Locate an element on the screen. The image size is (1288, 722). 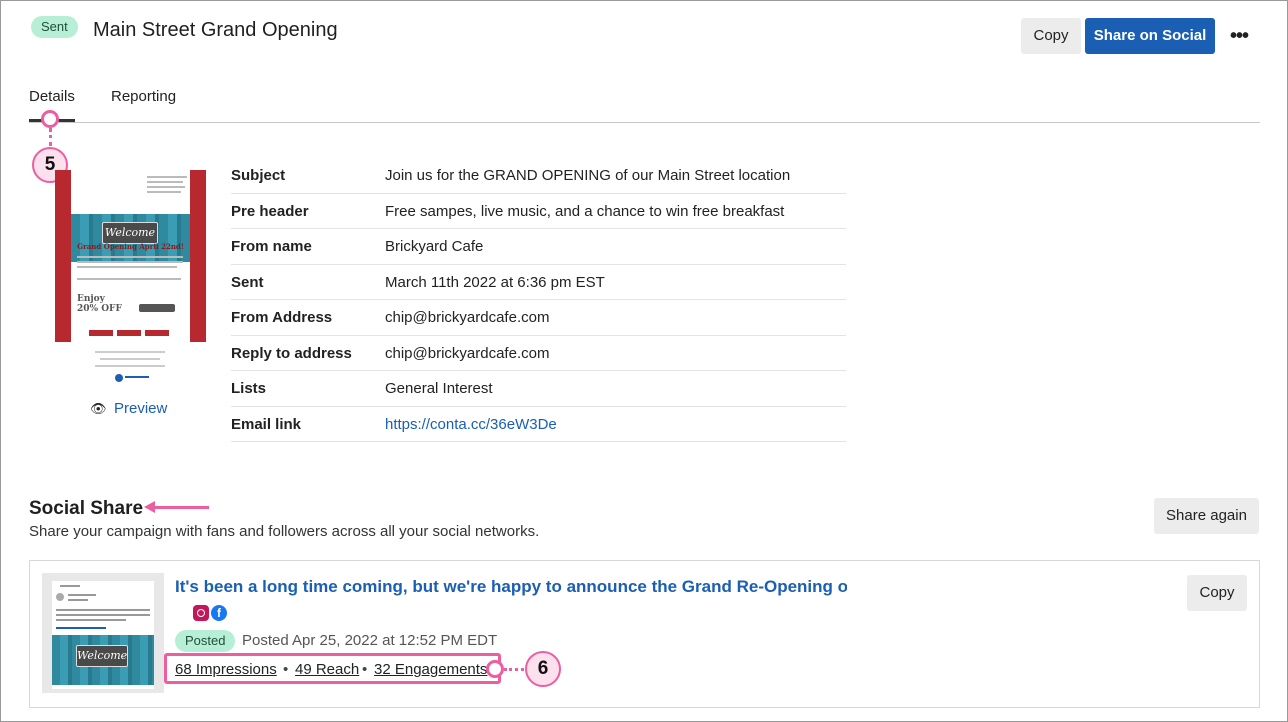
details-row: Sent March 11th 2022 at 6:36 pm EST is located at coordinates (538, 282).